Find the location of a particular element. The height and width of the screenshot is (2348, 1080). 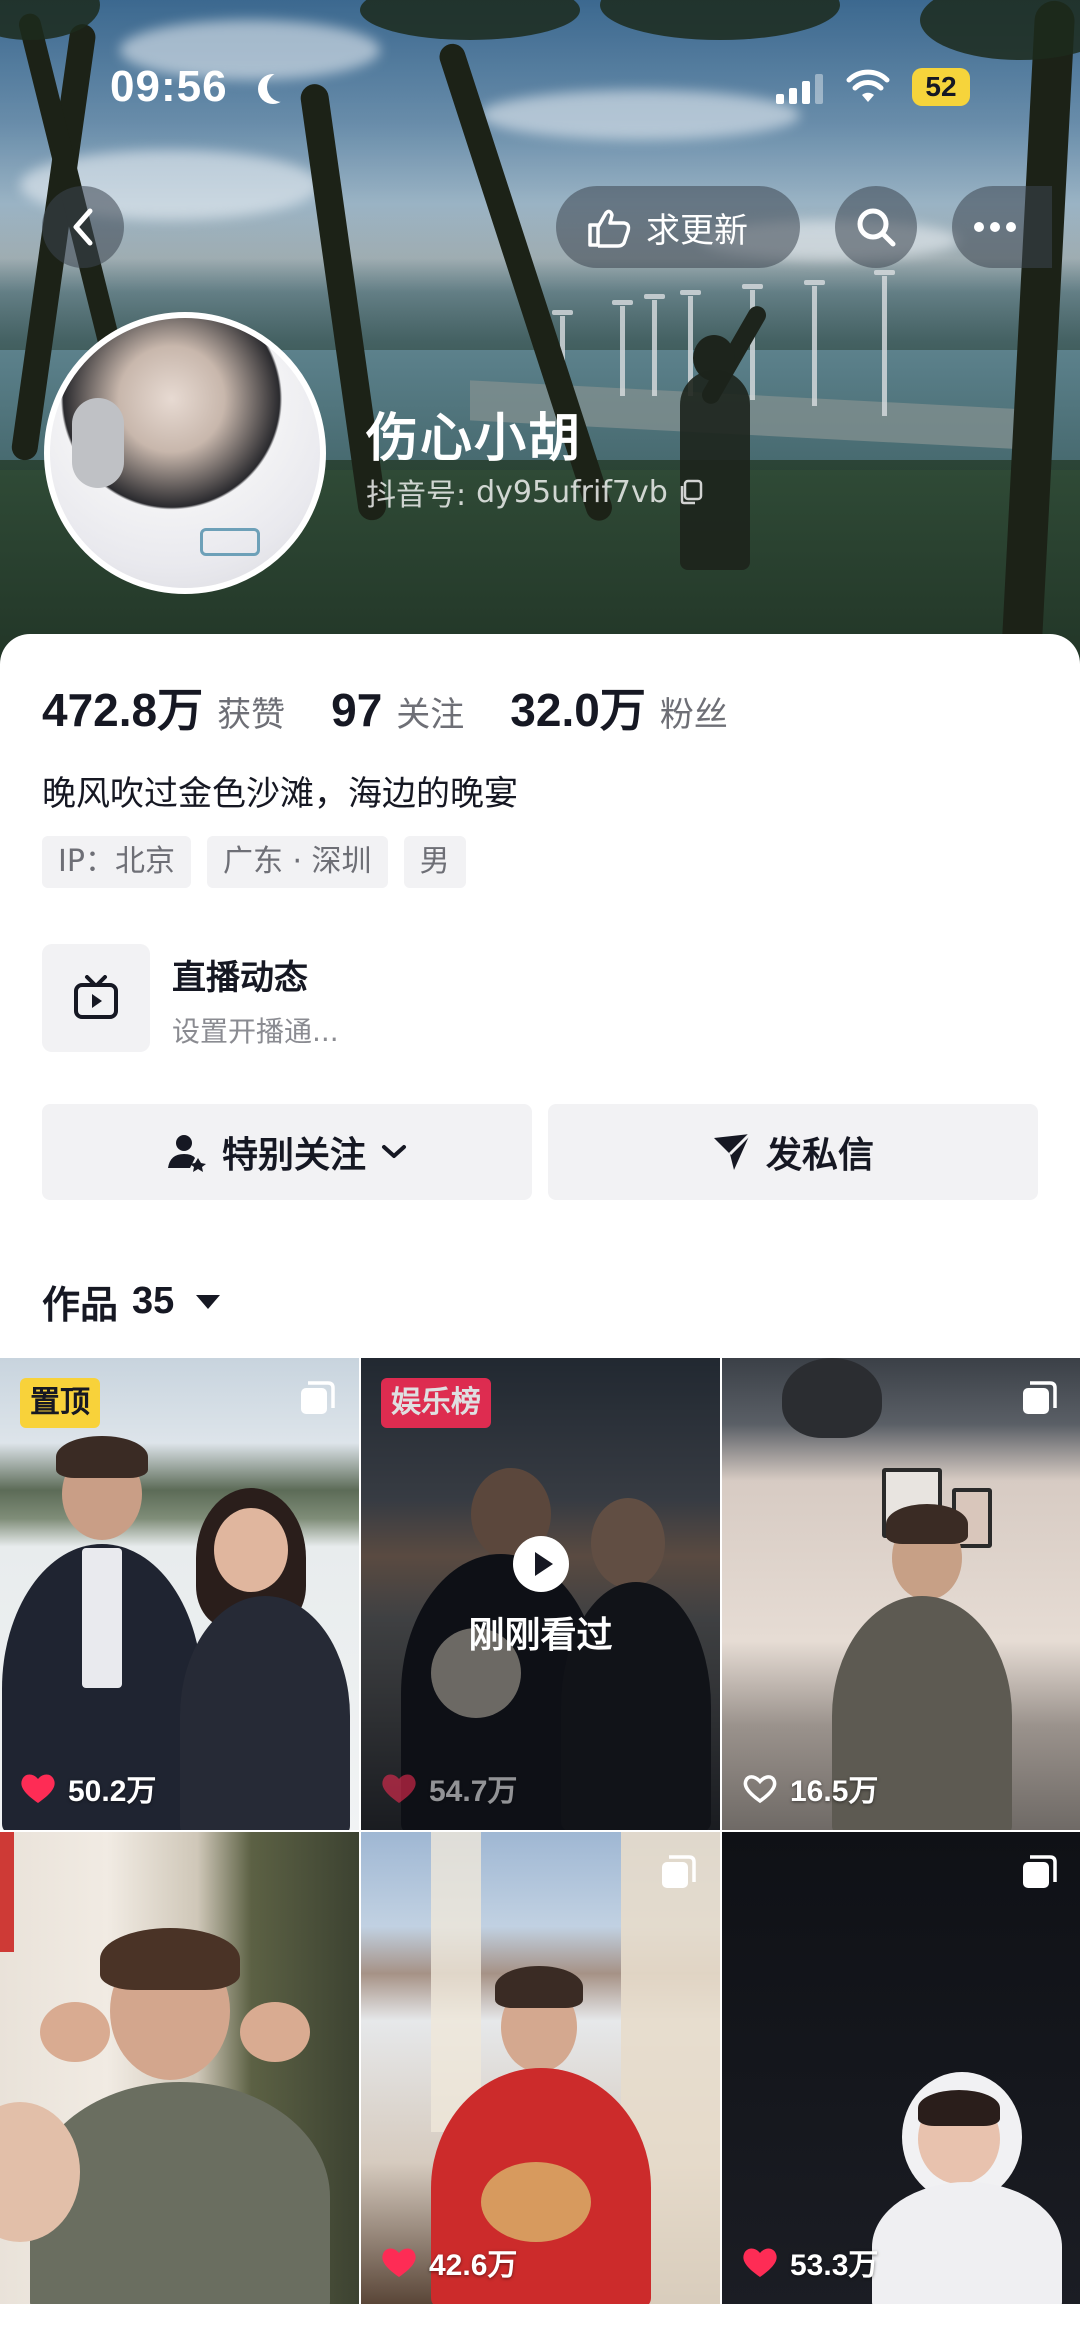

profile-tags: IP：北京 广东 · 深圳 男 is located at coordinates (254, 862).